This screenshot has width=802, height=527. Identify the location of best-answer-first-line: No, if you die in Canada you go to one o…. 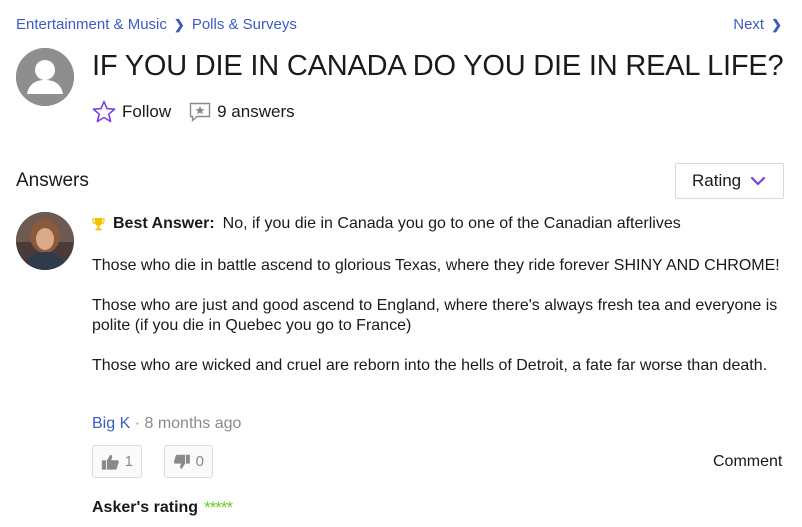
(451, 223).